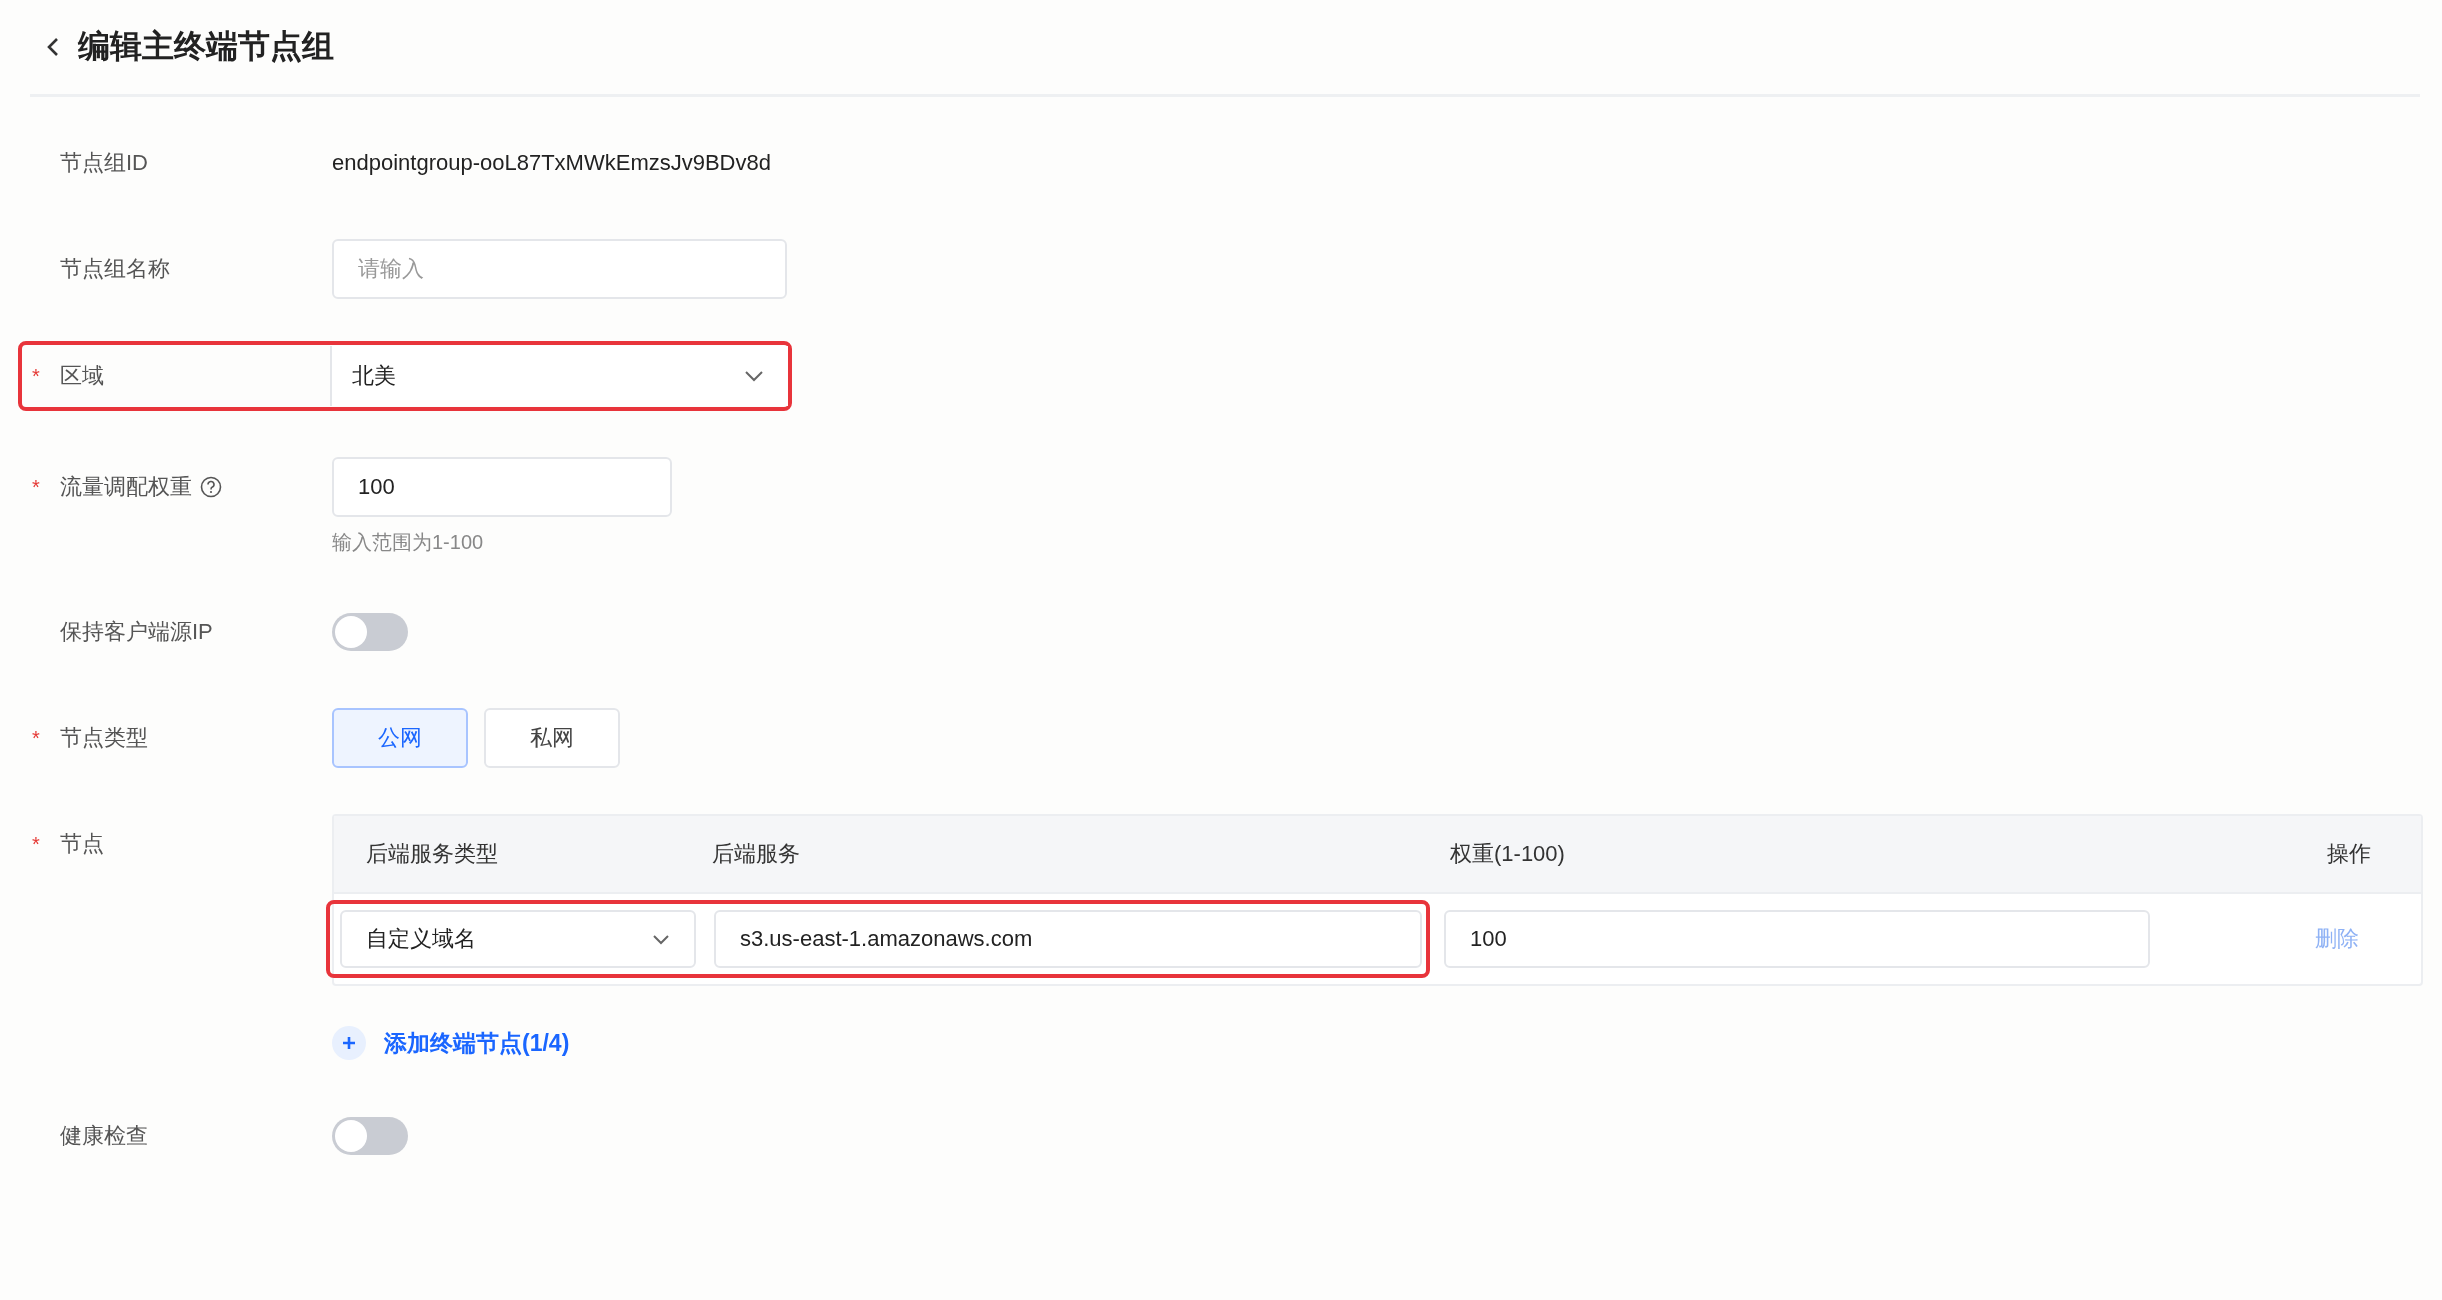 This screenshot has width=2442, height=1300. I want to click on field-label: 流量调配权重, so click(126, 487).